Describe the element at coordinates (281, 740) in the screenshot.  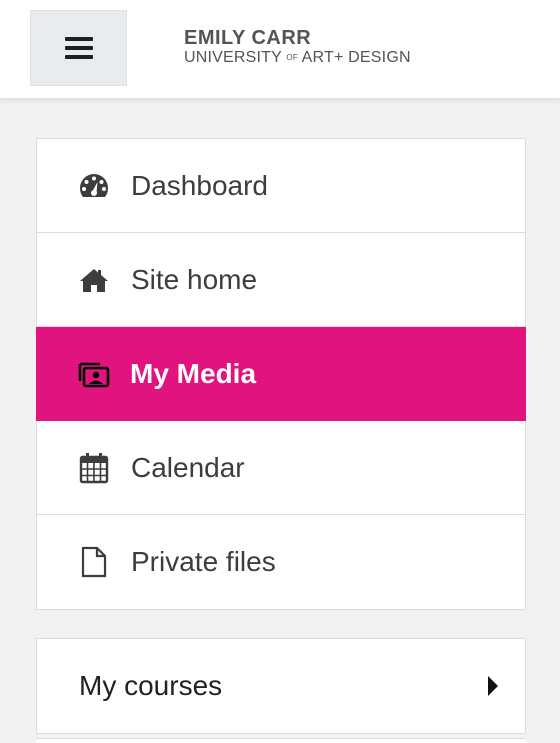
I see `next-section-edge` at that location.